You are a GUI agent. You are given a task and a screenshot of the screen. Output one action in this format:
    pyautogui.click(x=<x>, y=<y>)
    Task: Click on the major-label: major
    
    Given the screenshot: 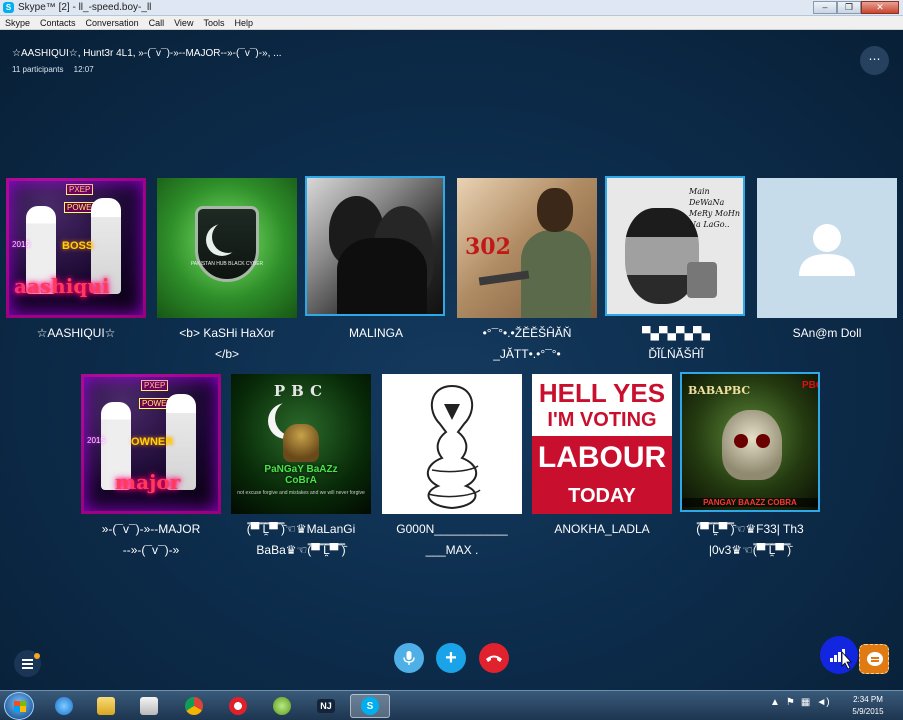 What is the action you would take?
    pyautogui.click(x=148, y=482)
    